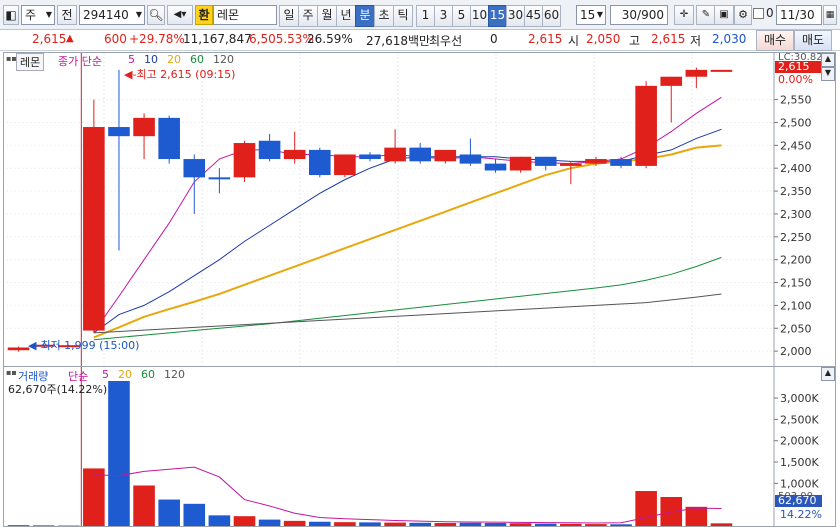  I want to click on tab-30: 30, so click(515, 16).